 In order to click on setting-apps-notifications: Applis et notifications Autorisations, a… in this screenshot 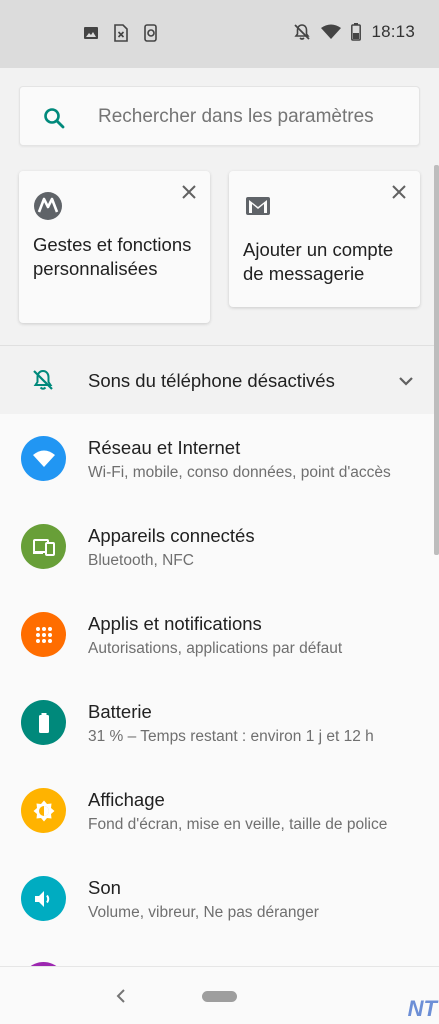, I will do `click(219, 634)`.